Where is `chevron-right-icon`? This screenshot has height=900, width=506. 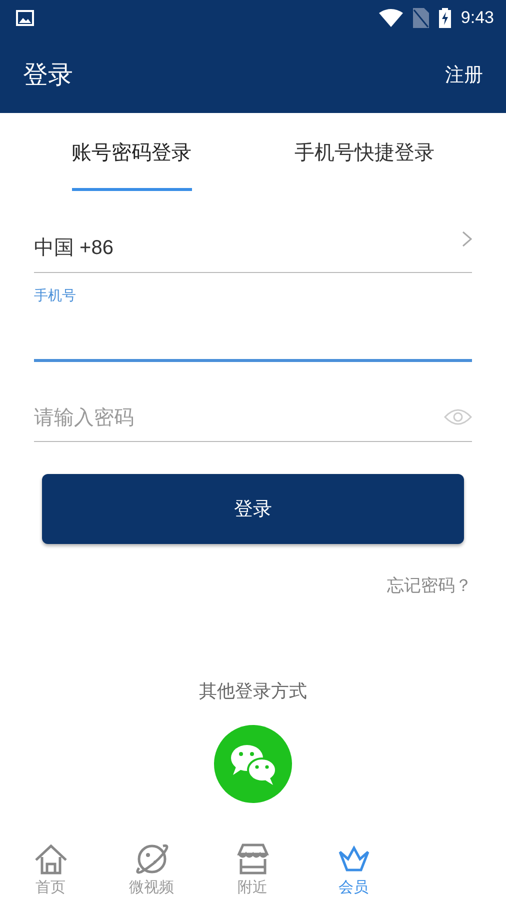
chevron-right-icon is located at coordinates (467, 239).